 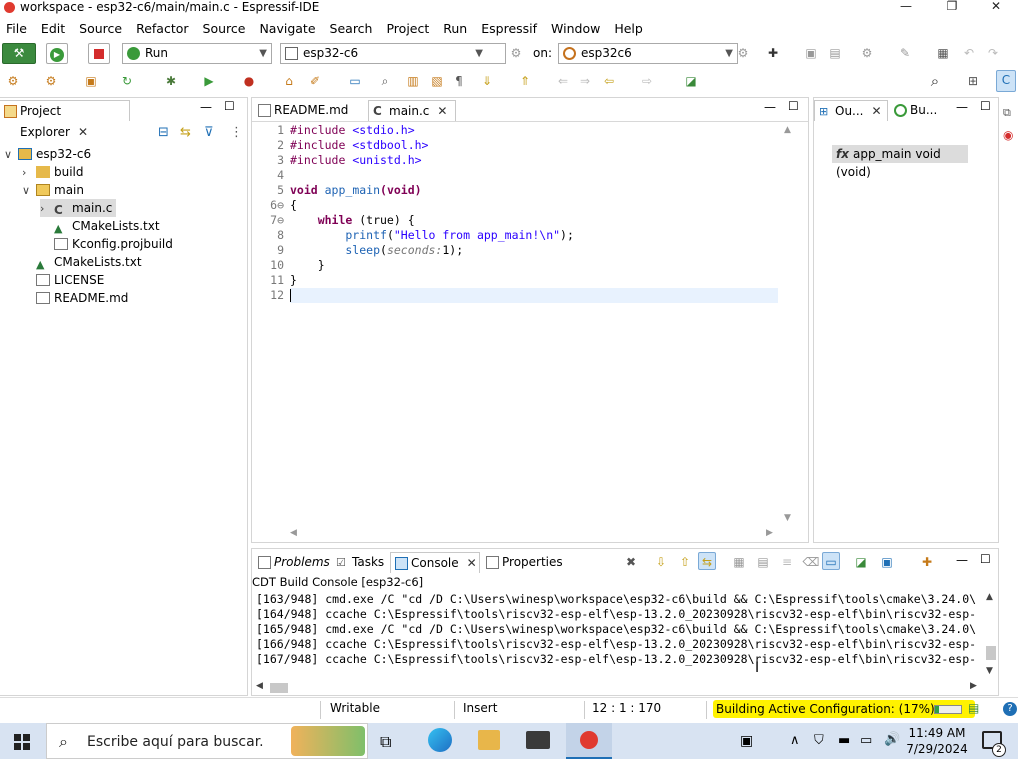 What do you see at coordinates (57, 53) in the screenshot?
I see `launch-run-button: ▶` at bounding box center [57, 53].